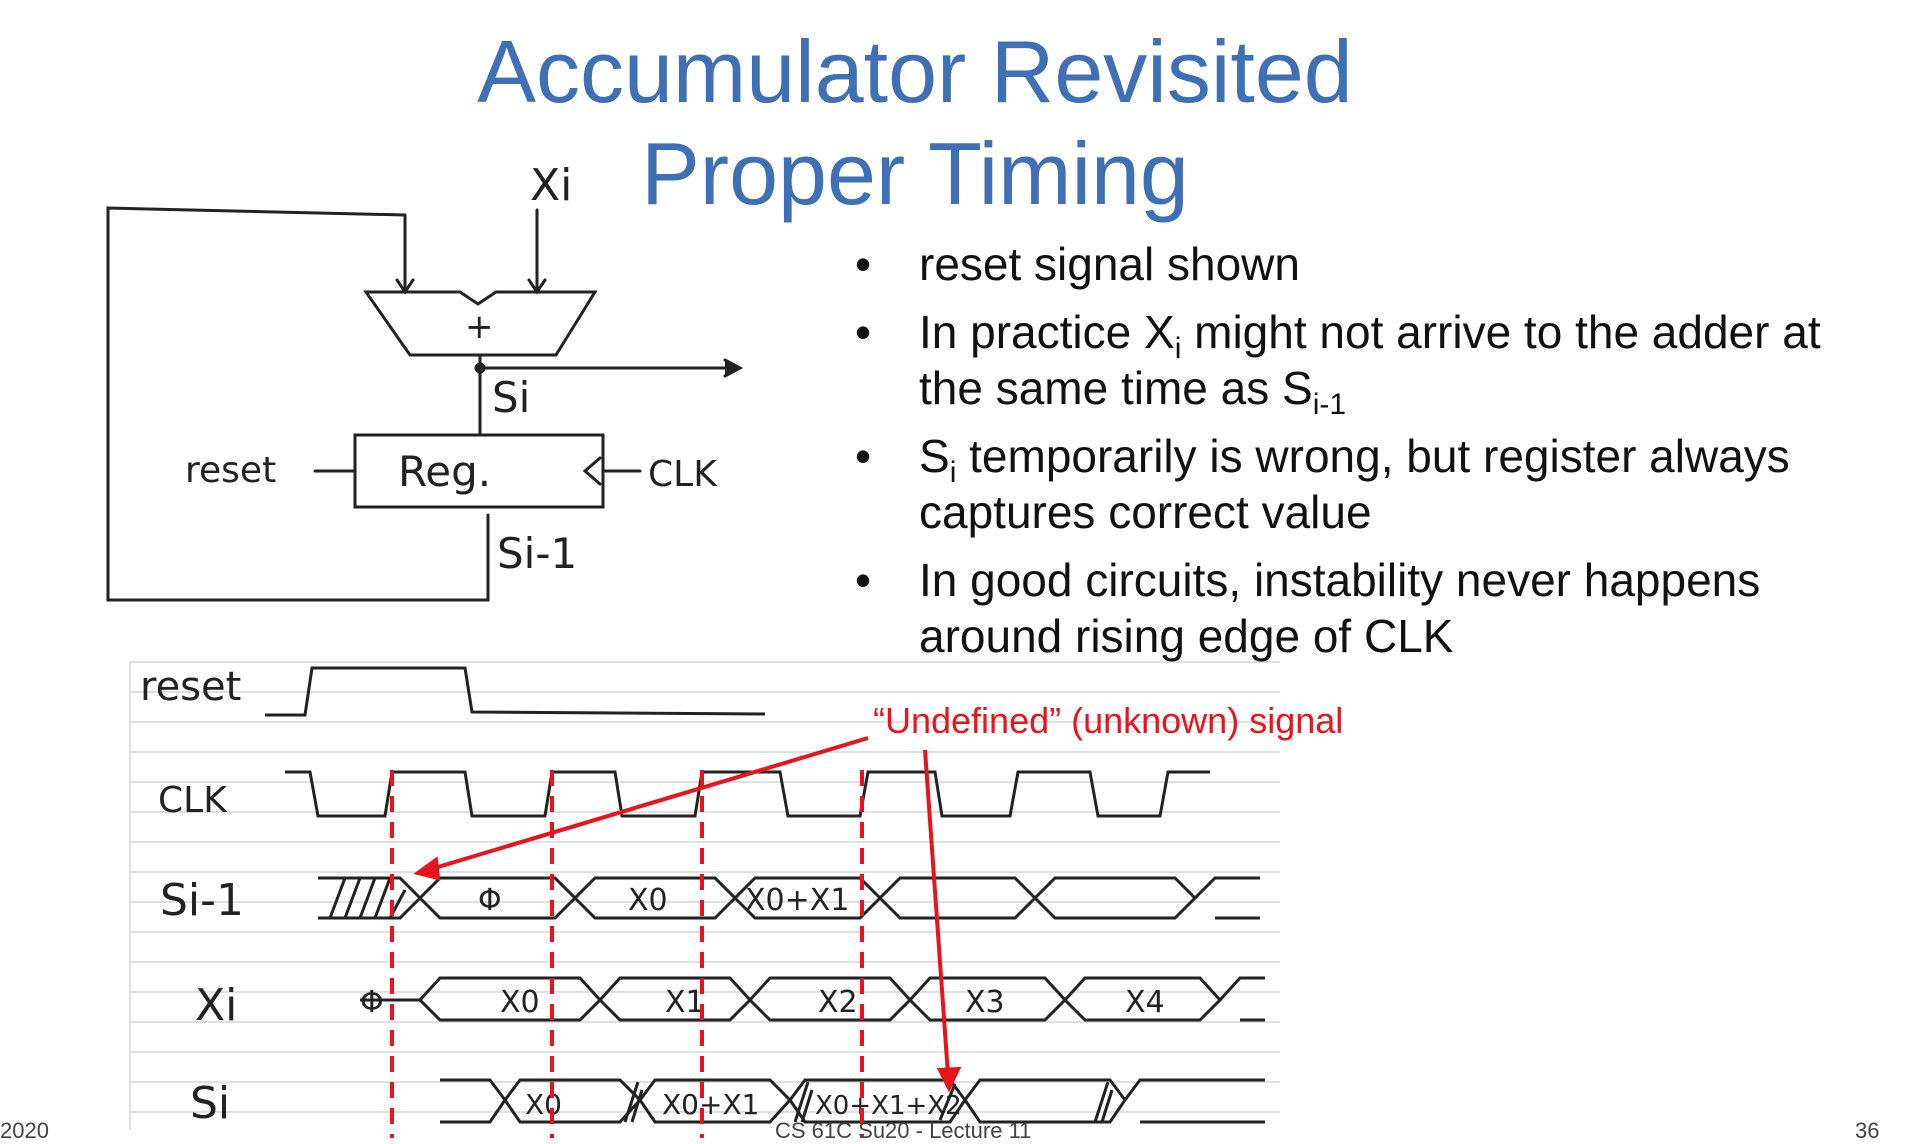 The width and height of the screenshot is (1910, 1144). Describe the element at coordinates (190, 687) in the screenshot. I see `timing-reset-label: reset` at that location.